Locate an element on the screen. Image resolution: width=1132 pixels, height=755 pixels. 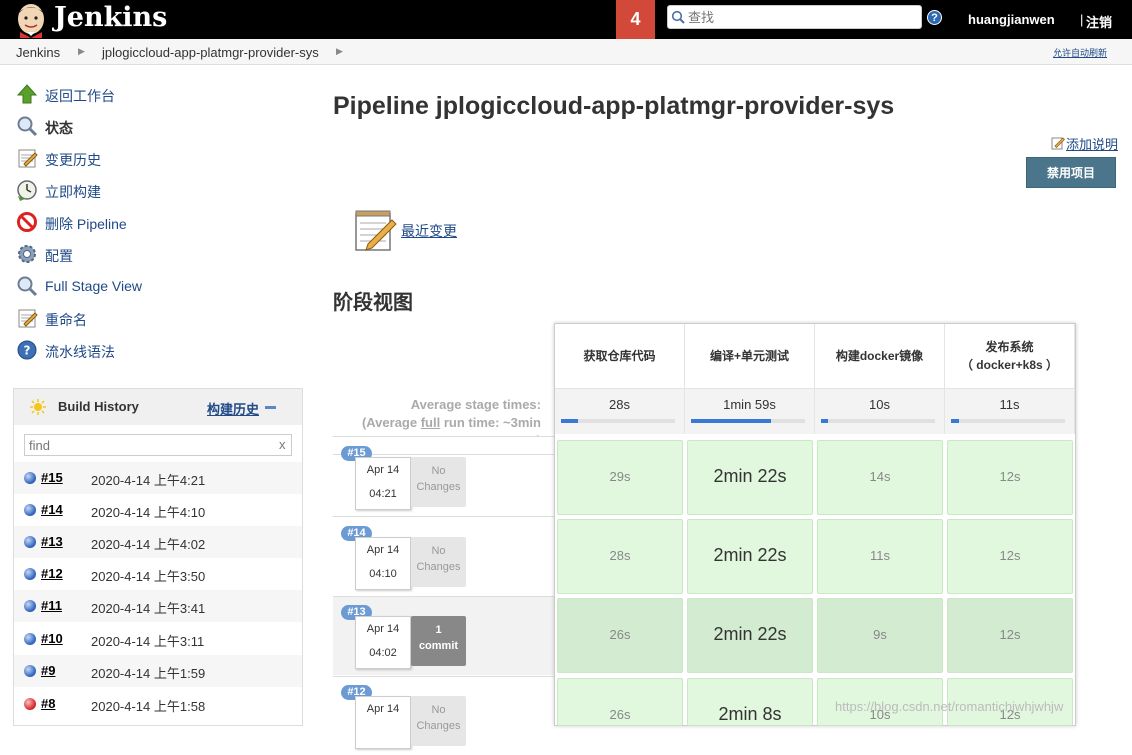
jenkins-butler-logo-icon is located at coordinates (31, 20).